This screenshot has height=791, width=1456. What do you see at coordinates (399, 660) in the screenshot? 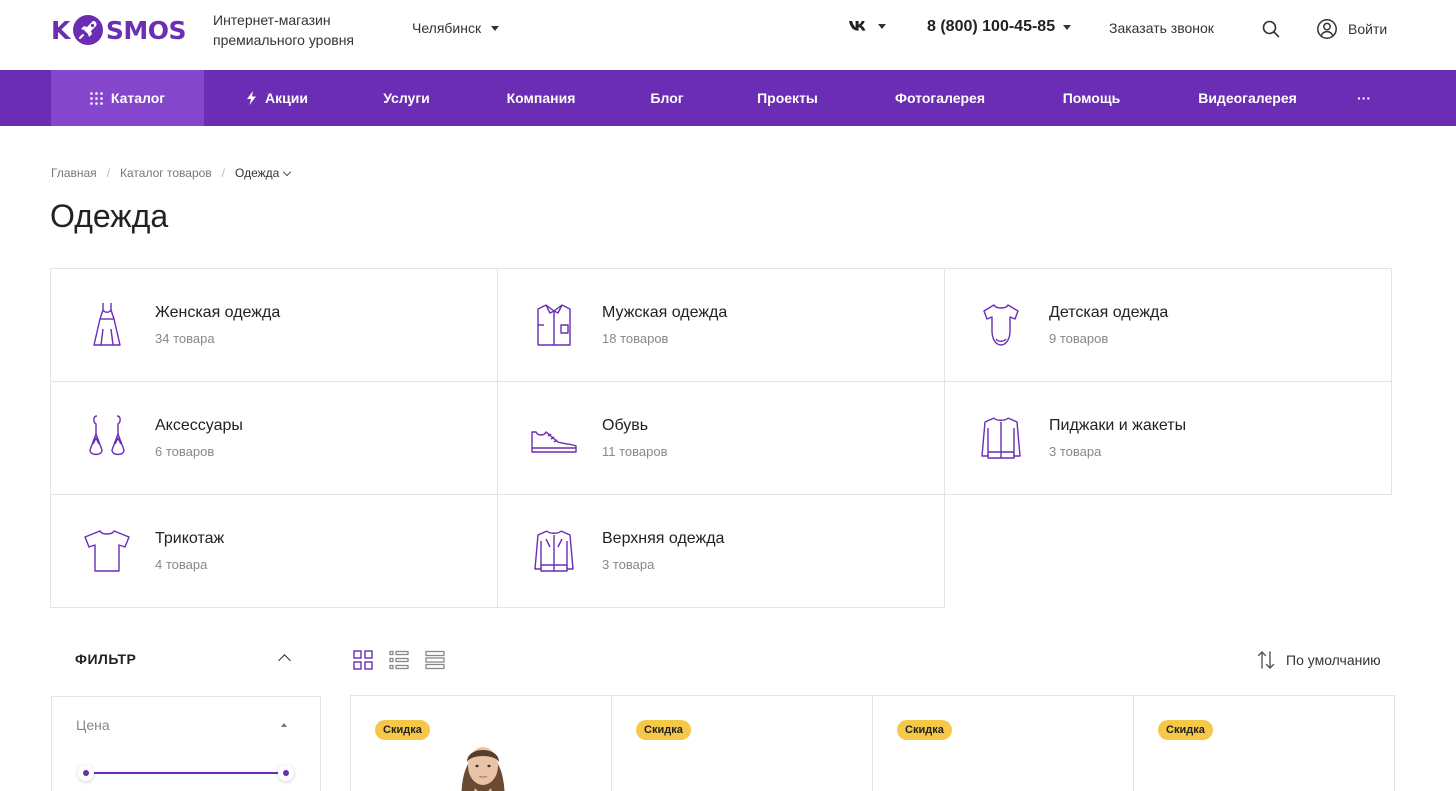
I see `list-view-icon` at bounding box center [399, 660].